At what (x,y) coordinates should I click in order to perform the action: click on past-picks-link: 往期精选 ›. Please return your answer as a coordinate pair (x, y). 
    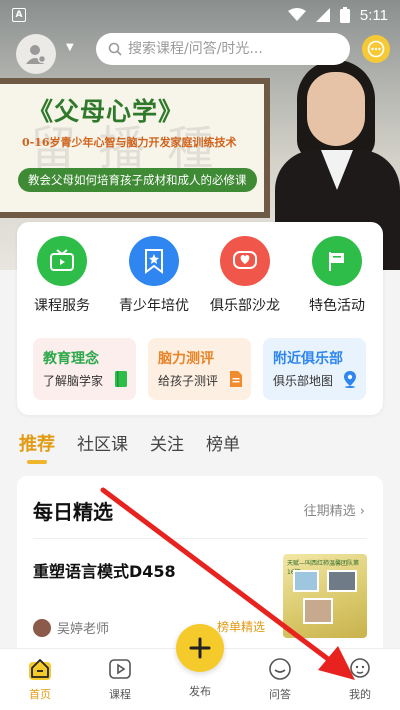
    Looking at the image, I should click on (334, 509).